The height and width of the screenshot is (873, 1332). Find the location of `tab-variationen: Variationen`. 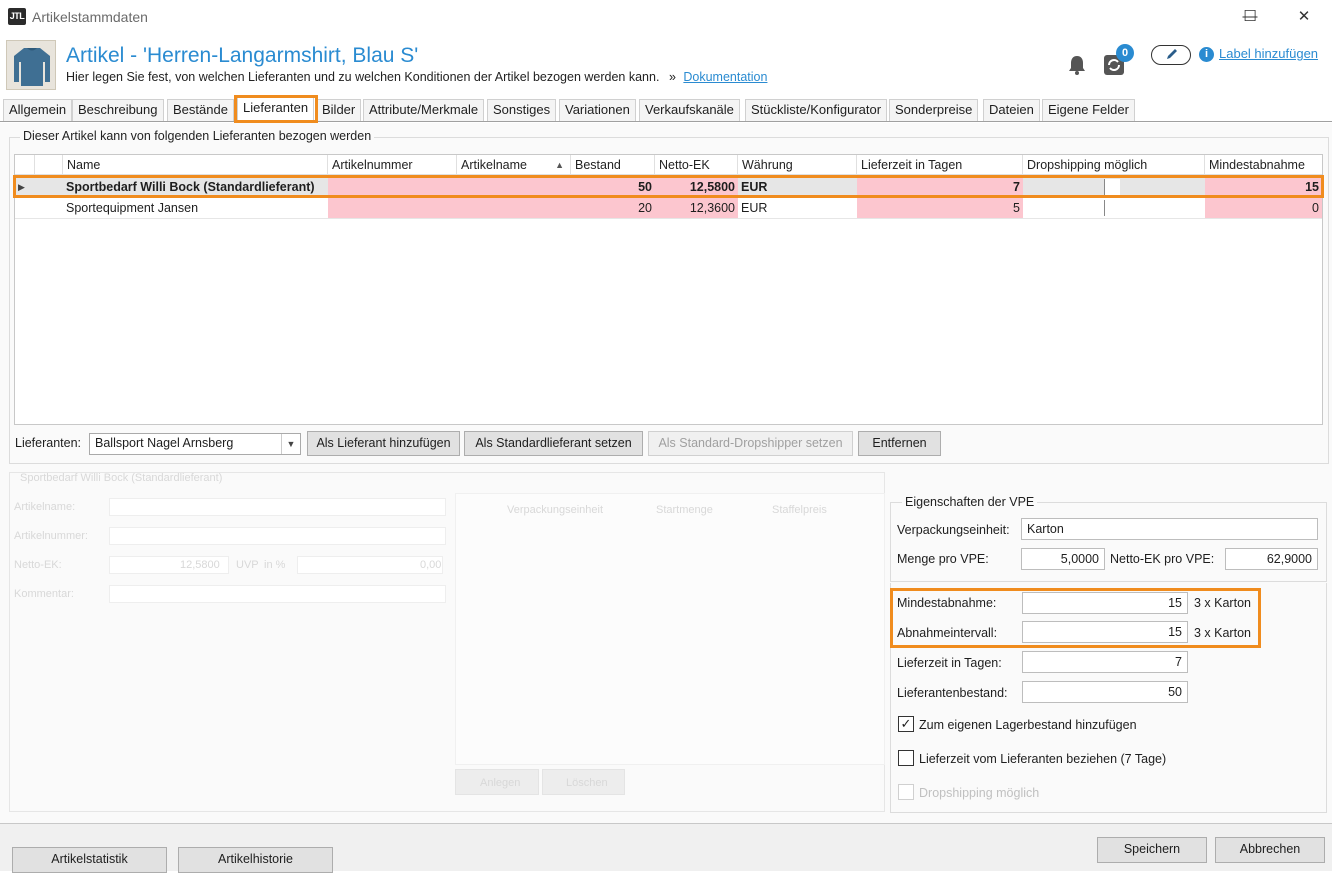

tab-variationen: Variationen is located at coordinates (597, 110).